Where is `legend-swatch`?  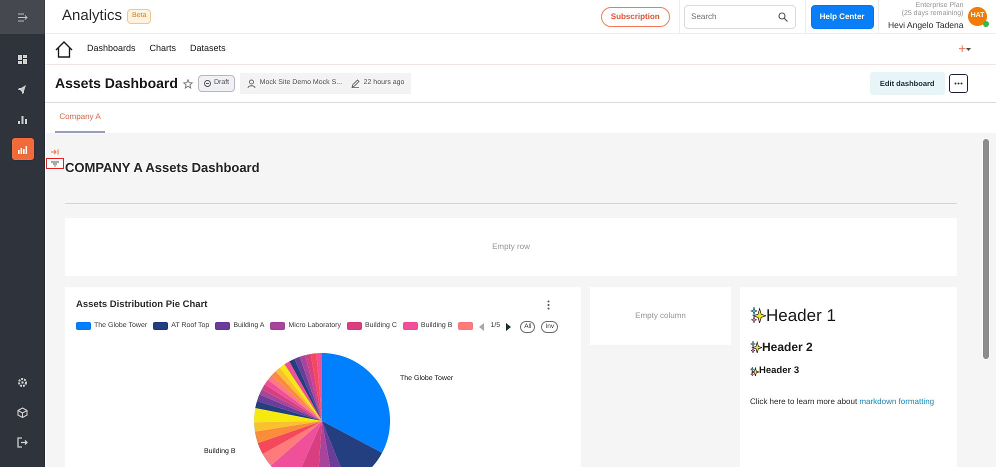
legend-swatch is located at coordinates (466, 326).